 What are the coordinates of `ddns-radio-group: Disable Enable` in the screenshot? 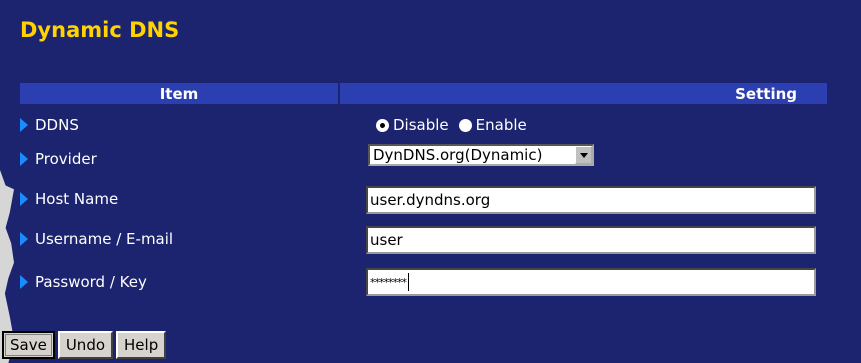 It's located at (456, 125).